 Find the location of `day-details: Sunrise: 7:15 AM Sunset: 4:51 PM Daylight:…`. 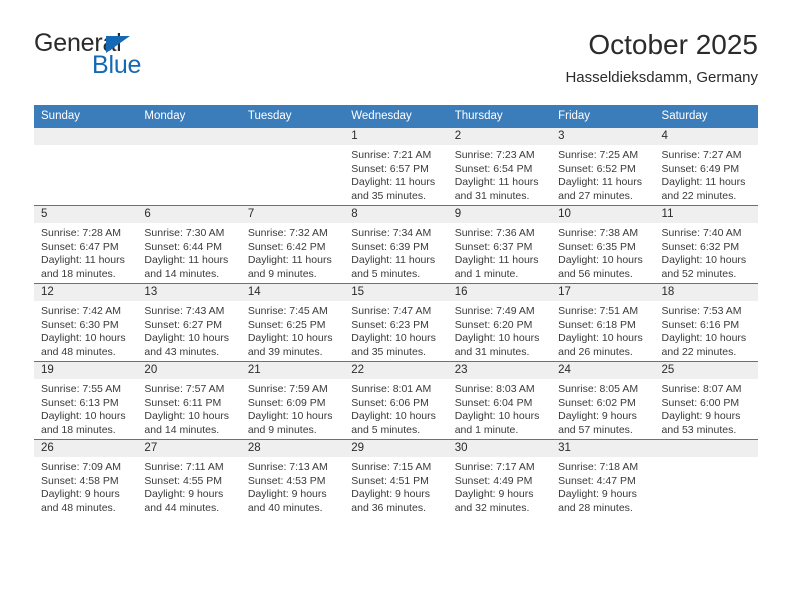

day-details: Sunrise: 7:15 AM Sunset: 4:51 PM Daylight:… is located at coordinates (395, 486).